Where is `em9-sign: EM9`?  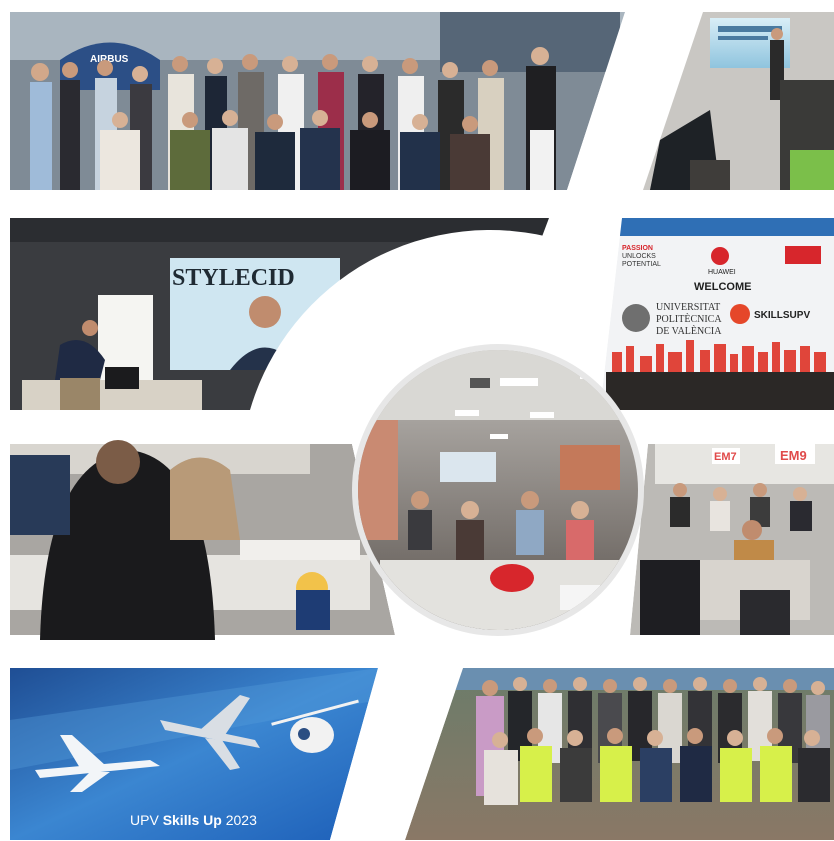
em9-sign: EM9 is located at coordinates (793, 455).